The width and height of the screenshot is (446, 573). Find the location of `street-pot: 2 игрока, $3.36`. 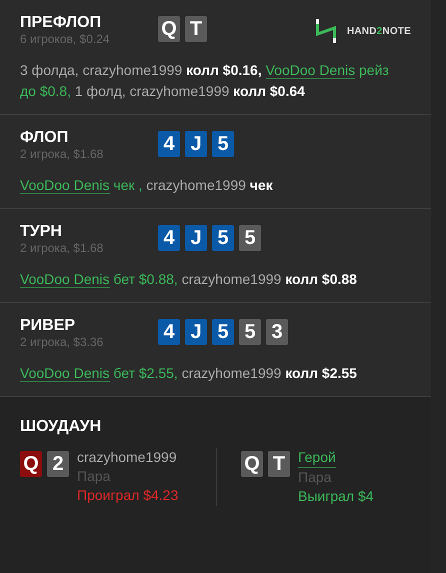

street-pot: 2 игрока, $3.36 is located at coordinates (62, 342).